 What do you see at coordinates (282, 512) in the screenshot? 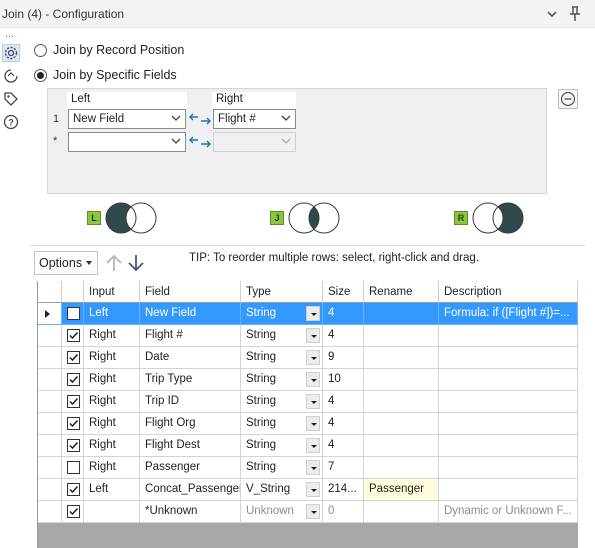
I see `type-select: Unknown` at bounding box center [282, 512].